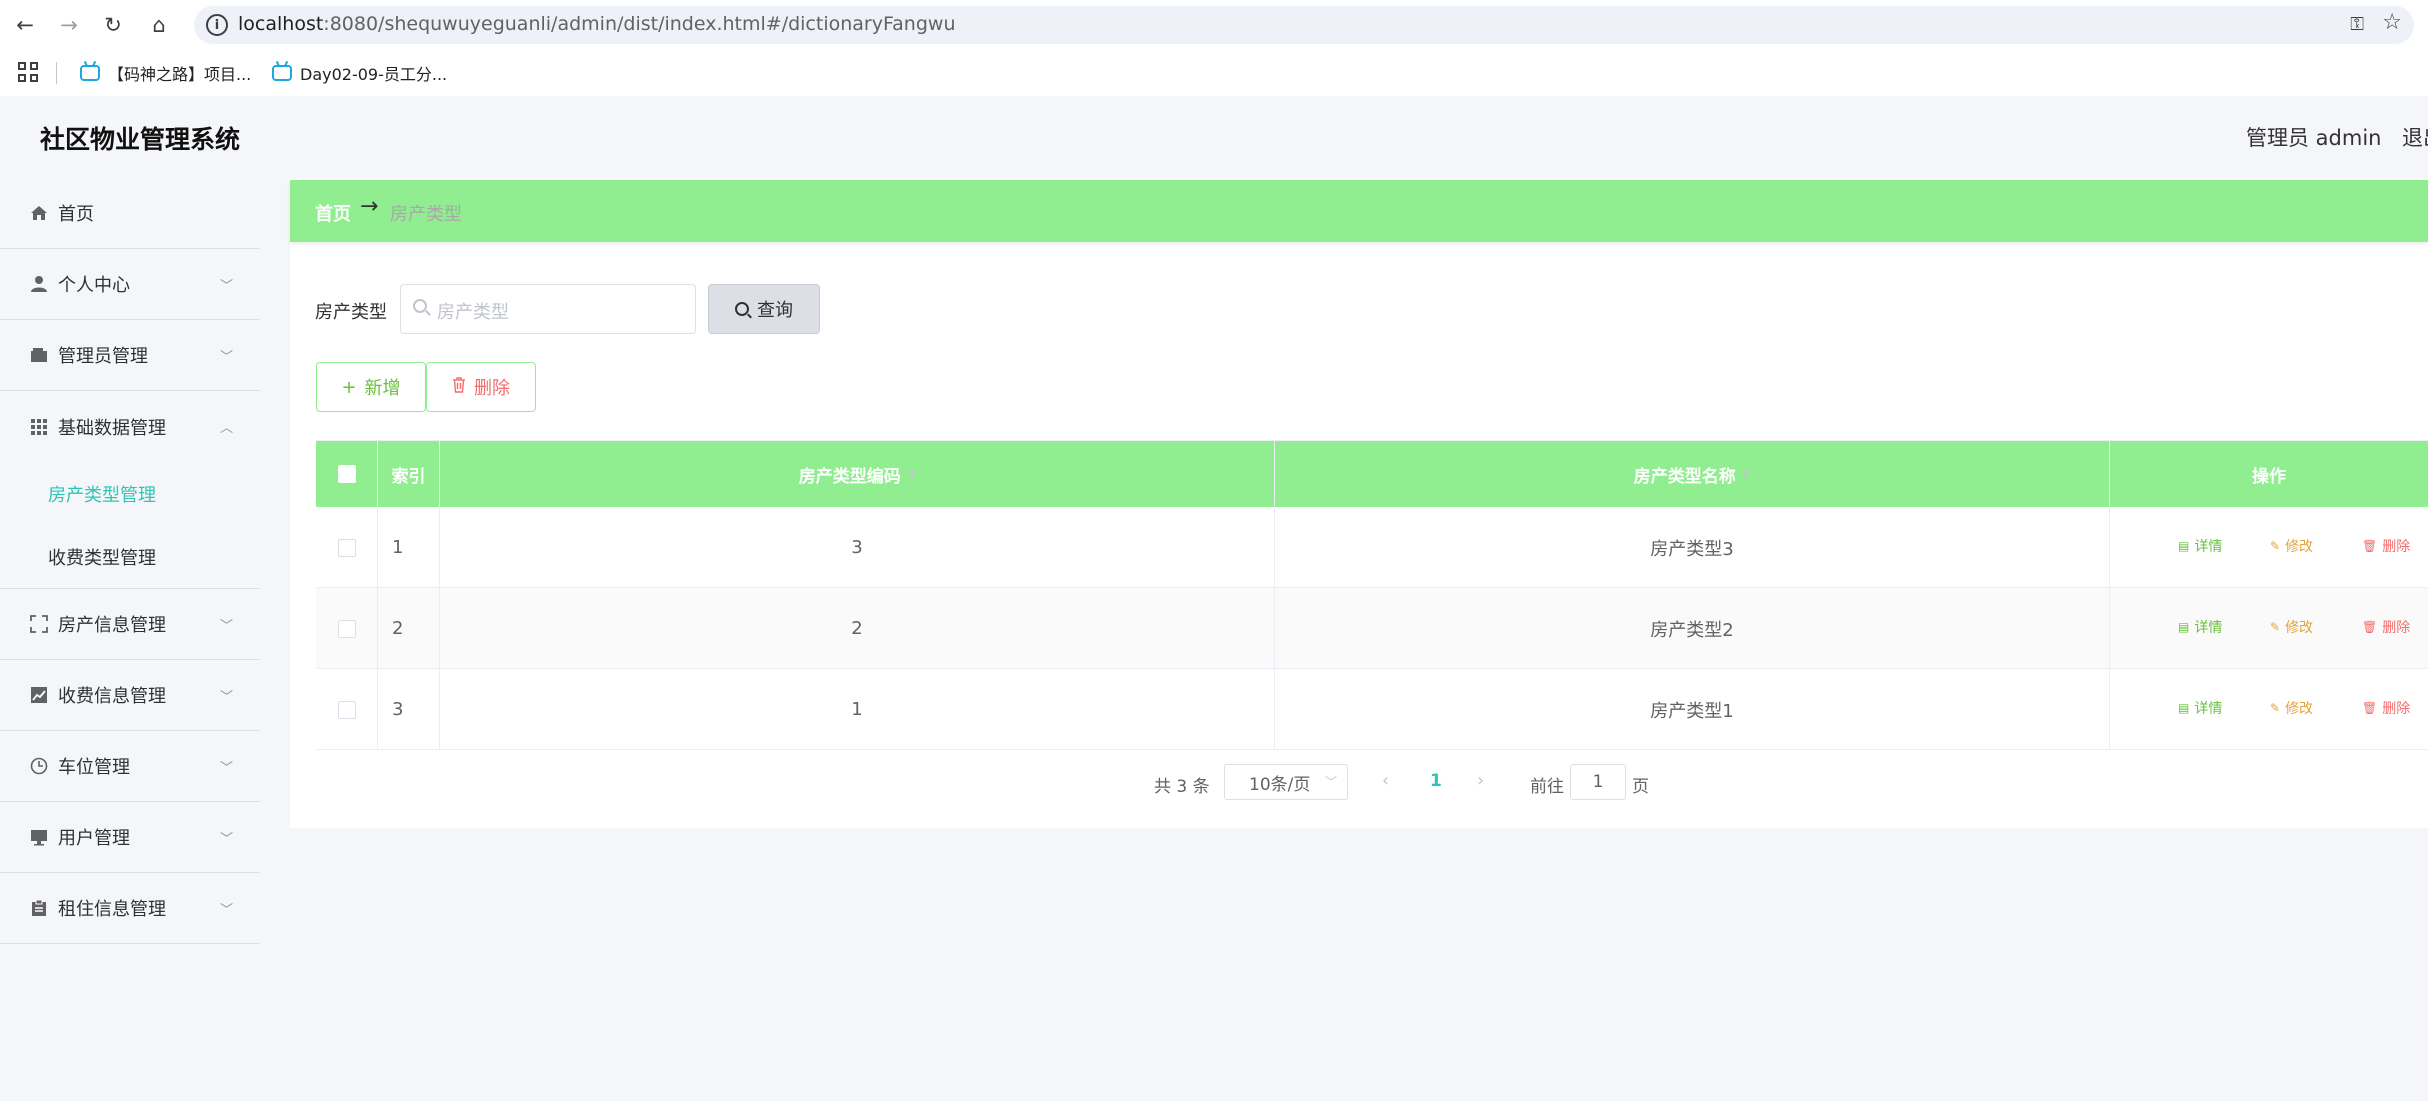 The height and width of the screenshot is (1101, 2428). I want to click on breadcrumb-current: 房产类型, so click(426, 214).